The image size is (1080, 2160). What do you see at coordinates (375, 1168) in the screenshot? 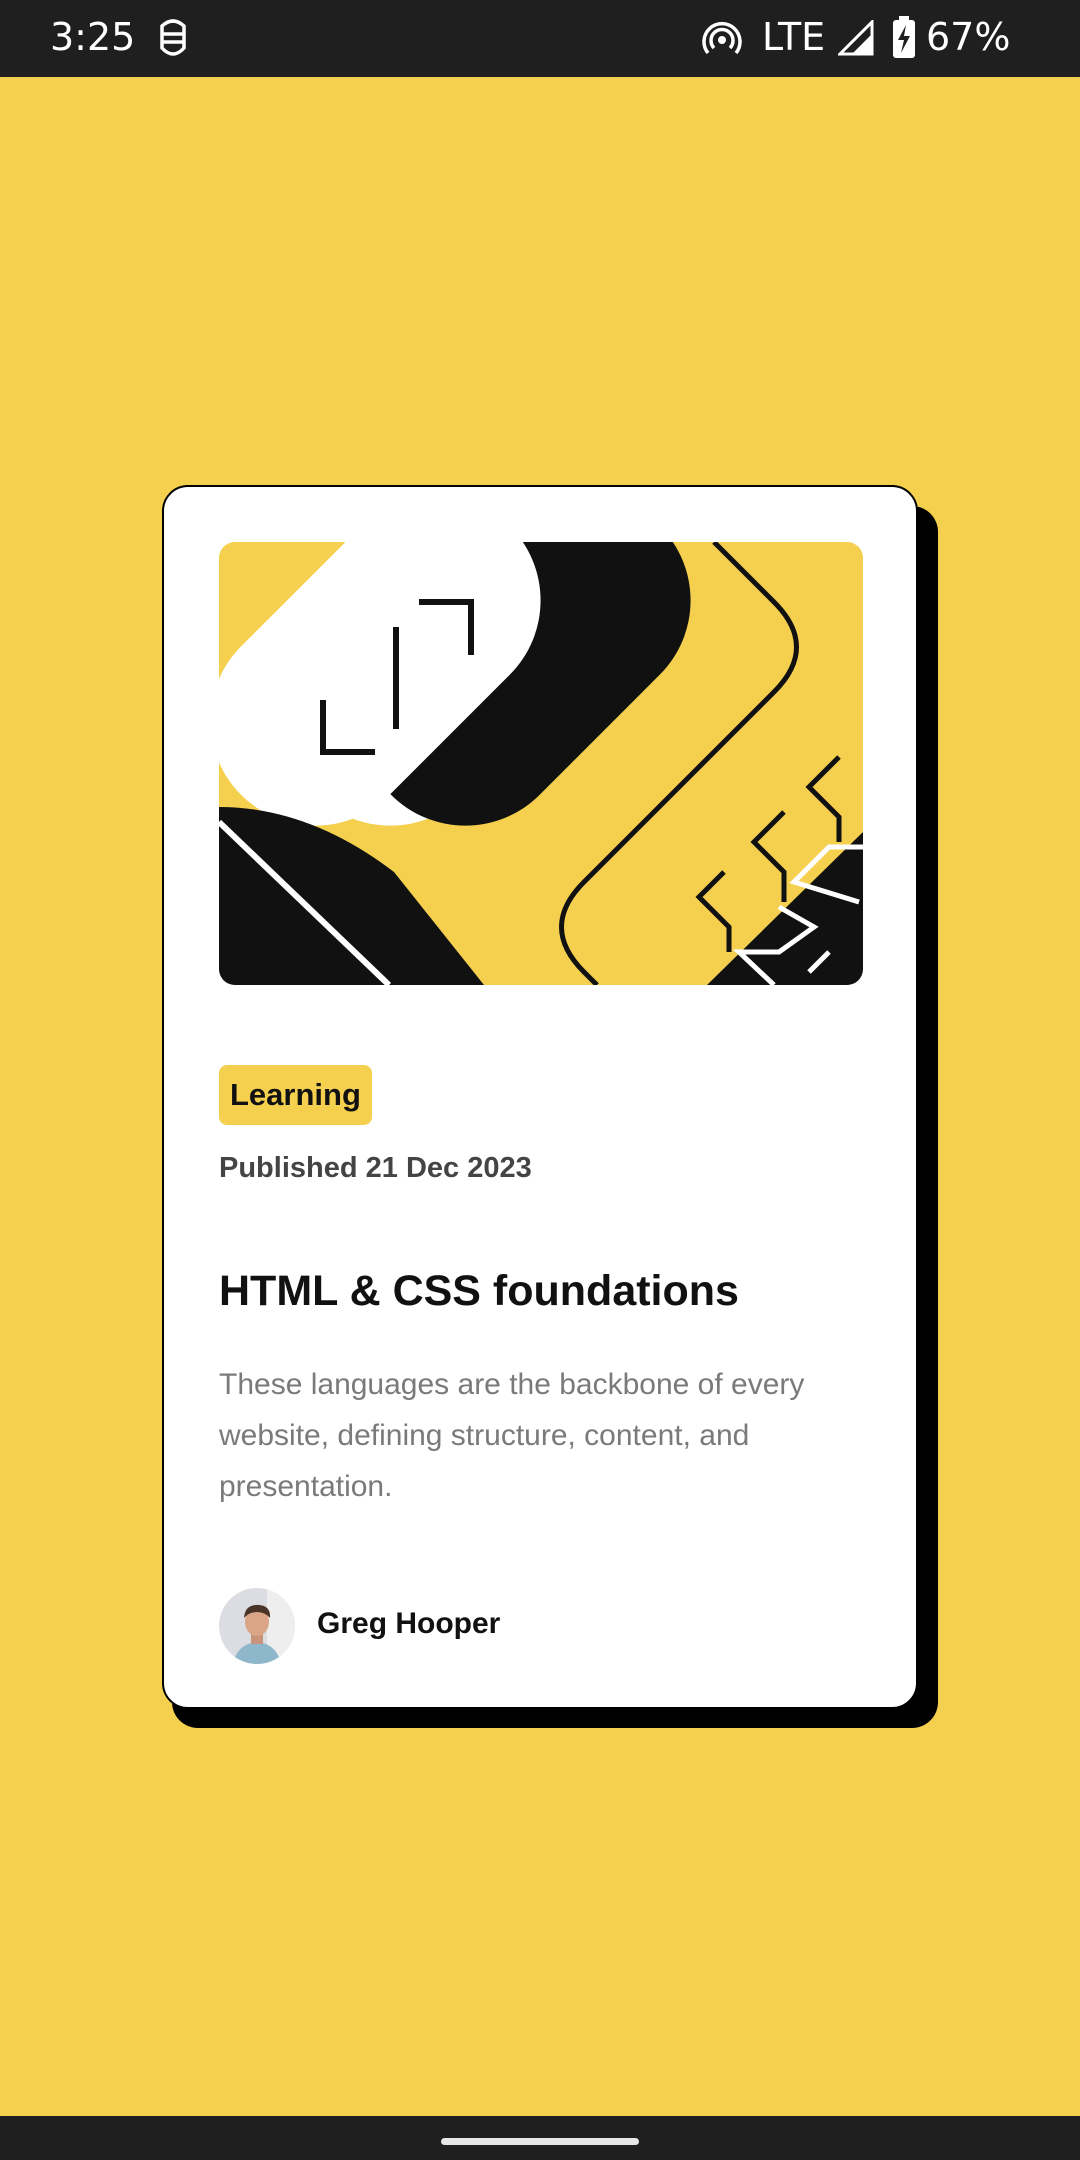
I see `published-date: Published 21 Dec 2023` at bounding box center [375, 1168].